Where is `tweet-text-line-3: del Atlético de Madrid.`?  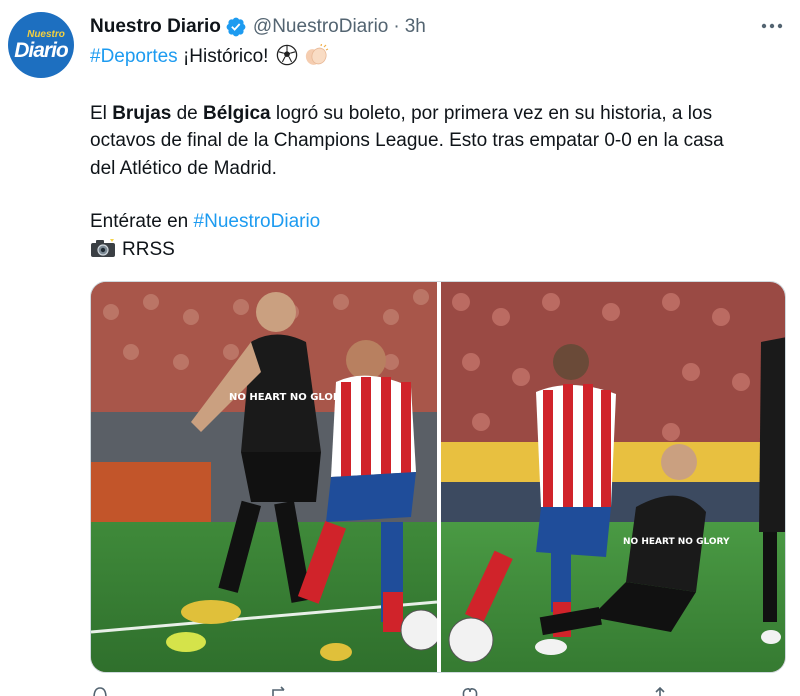
tweet-text-line-3: del Atlético de Madrid. is located at coordinates (183, 168).